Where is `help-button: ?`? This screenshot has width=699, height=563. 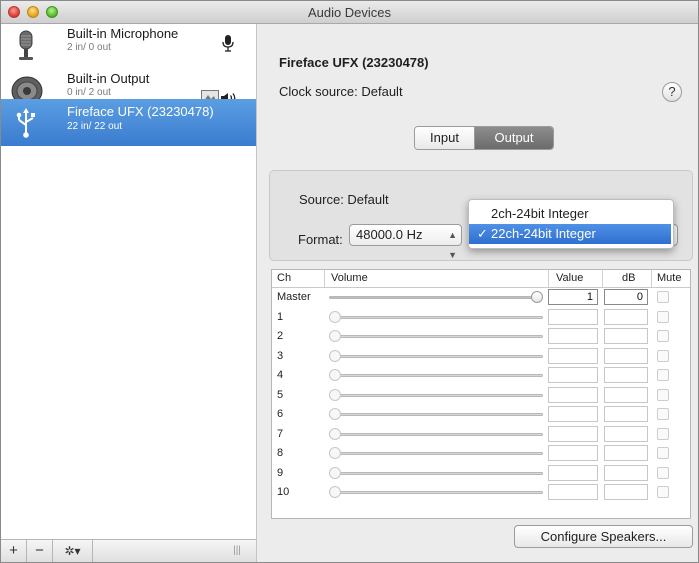 help-button: ? is located at coordinates (672, 92).